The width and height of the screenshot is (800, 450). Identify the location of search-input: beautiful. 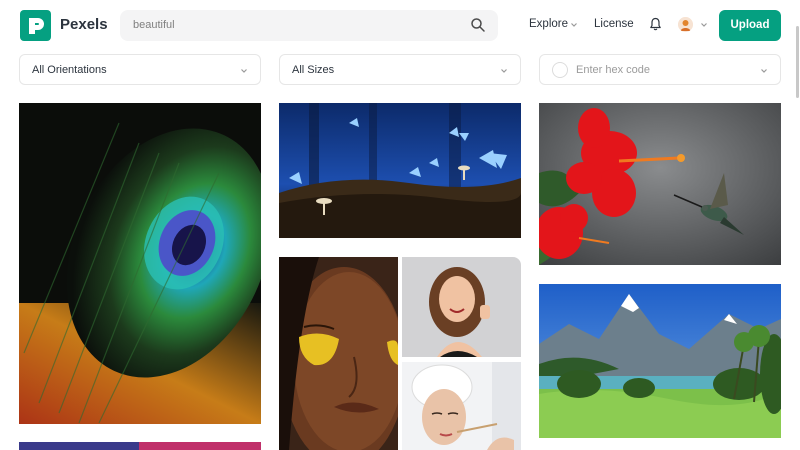
(154, 25).